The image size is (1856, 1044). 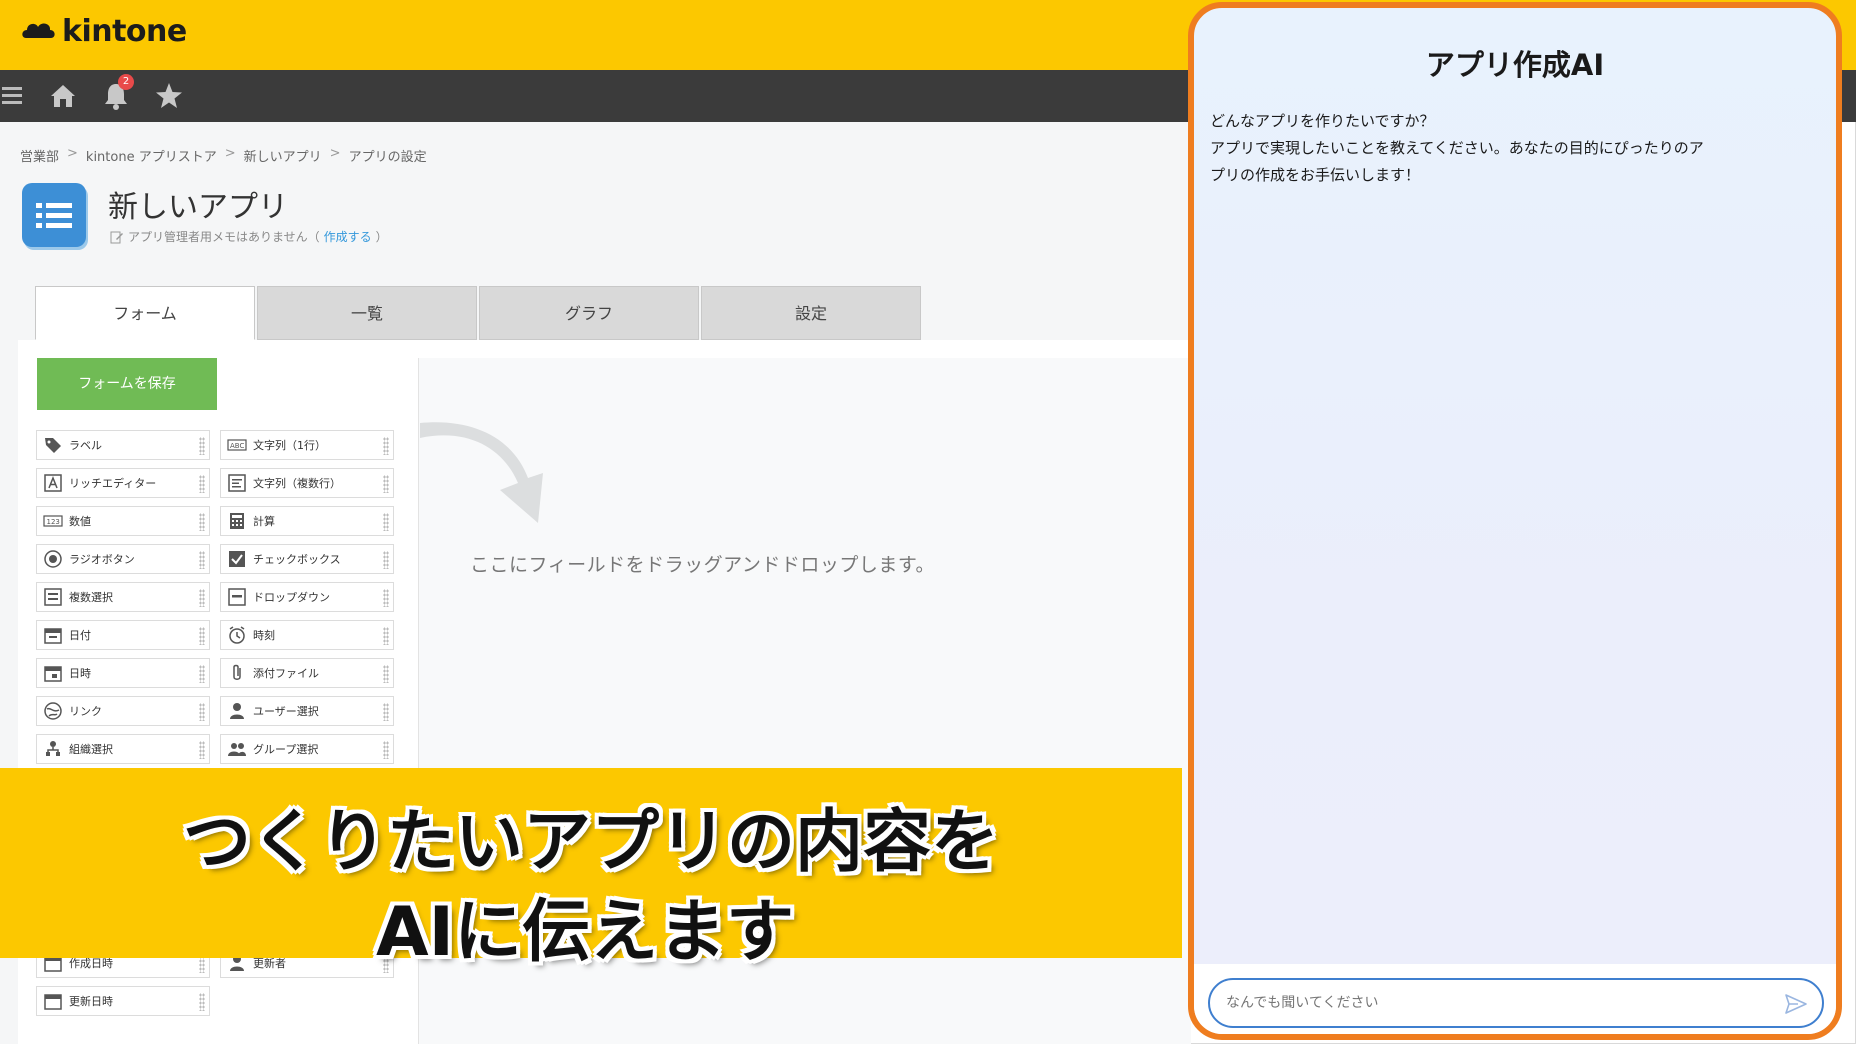 I want to click on home-icon, so click(x=63, y=96).